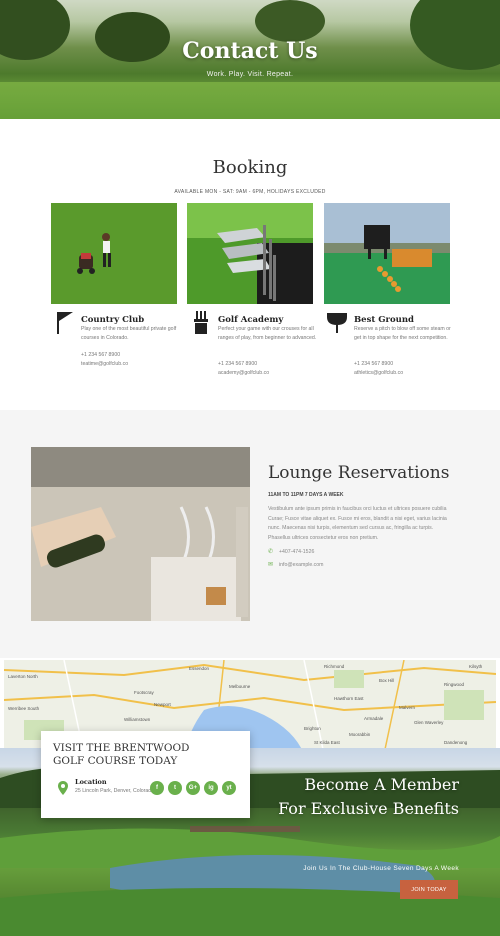 Image resolution: width=500 pixels, height=936 pixels. I want to click on map-label: Dandenong, so click(456, 742).